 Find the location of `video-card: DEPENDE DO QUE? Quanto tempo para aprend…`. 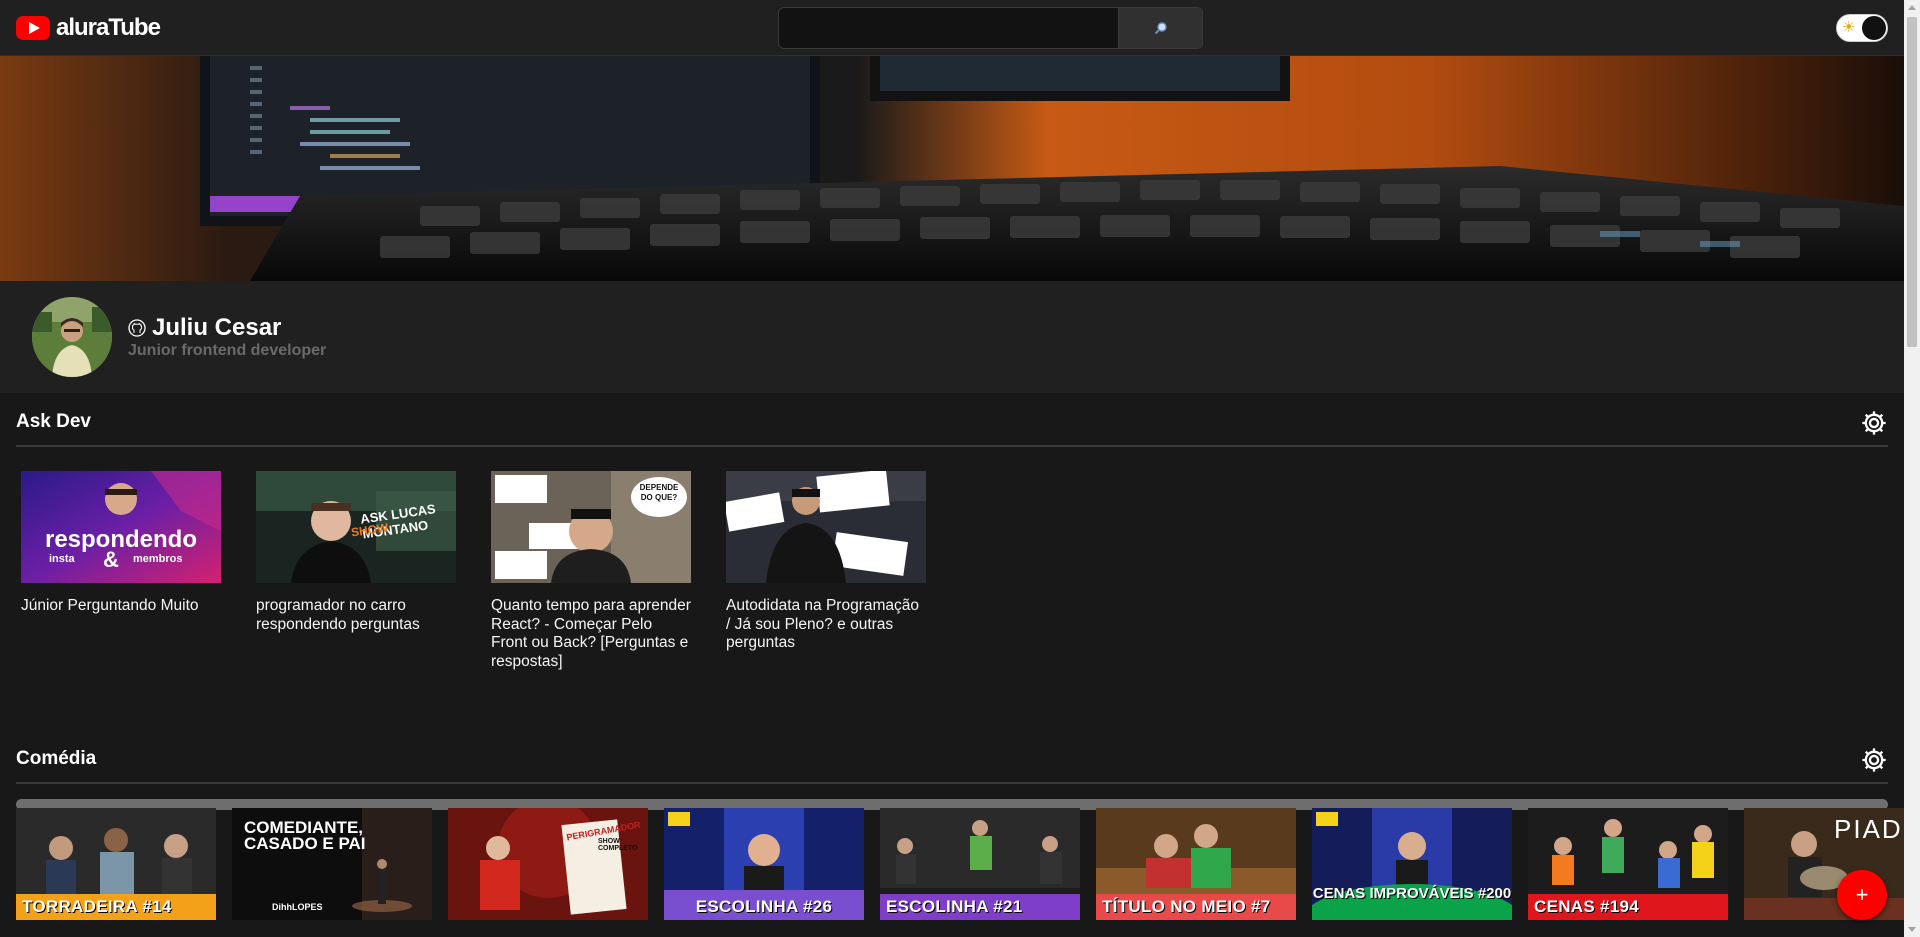

video-card: DEPENDE DO QUE? Quanto tempo para aprend… is located at coordinates (591, 571).